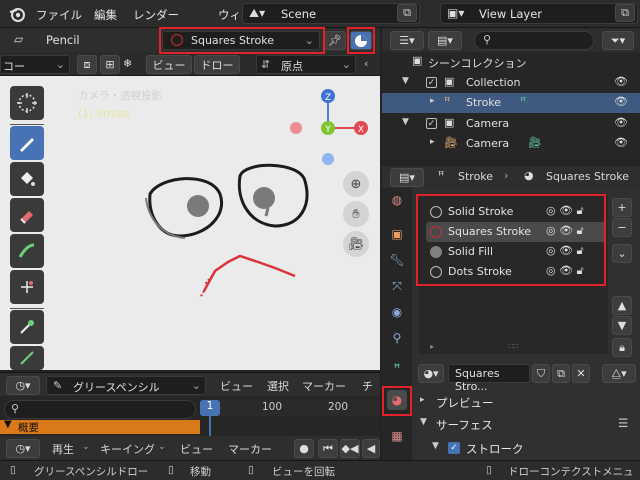  I want to click on section-preview: ▸ プレビュー, so click(526, 403).